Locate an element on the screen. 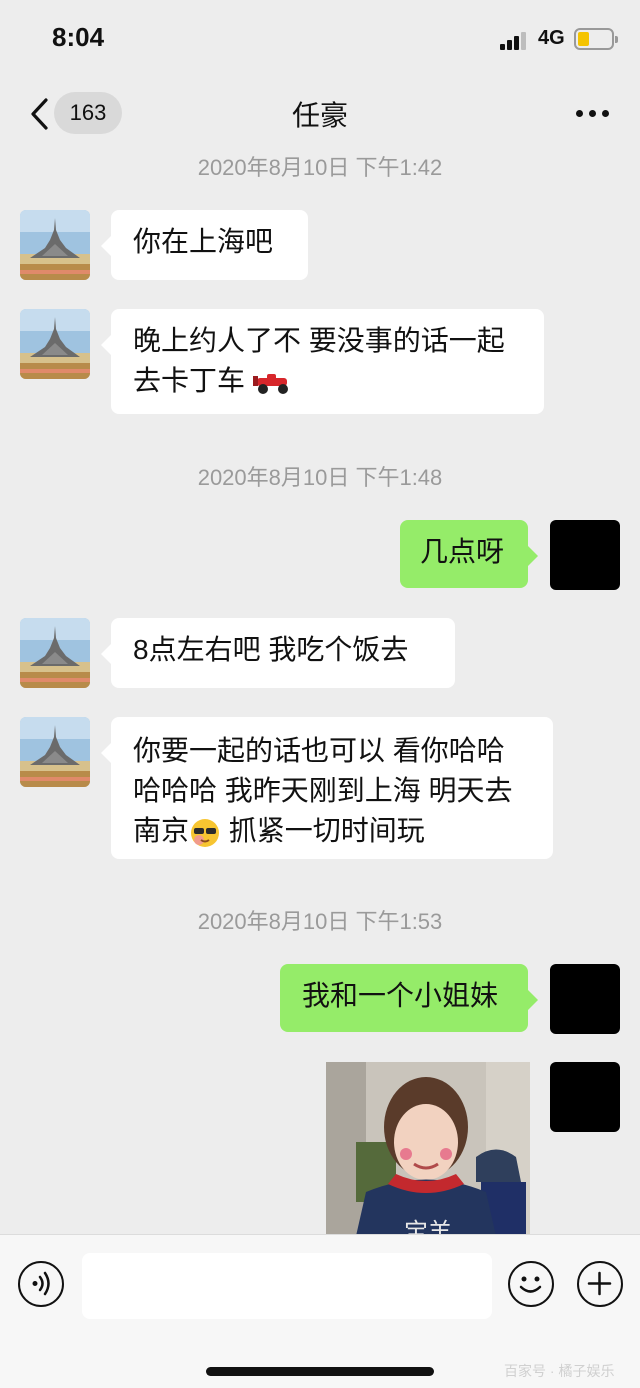 The width and height of the screenshot is (640, 1388). watermark: 百家号 · 橘子娱乐 is located at coordinates (559, 1371).